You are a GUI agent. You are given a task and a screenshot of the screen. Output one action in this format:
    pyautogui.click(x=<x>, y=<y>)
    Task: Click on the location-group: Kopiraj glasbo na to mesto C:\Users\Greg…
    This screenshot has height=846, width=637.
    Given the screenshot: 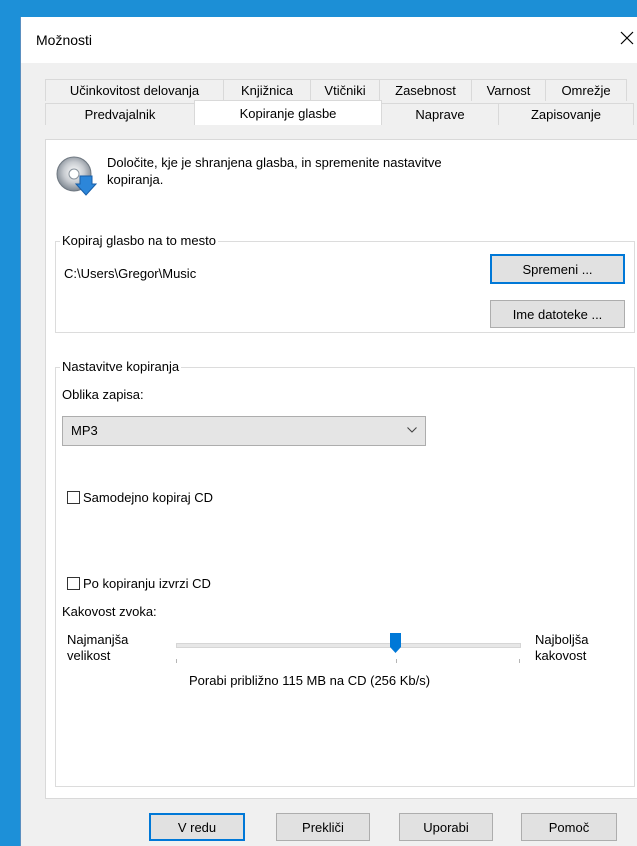 What is the action you would take?
    pyautogui.click(x=345, y=283)
    